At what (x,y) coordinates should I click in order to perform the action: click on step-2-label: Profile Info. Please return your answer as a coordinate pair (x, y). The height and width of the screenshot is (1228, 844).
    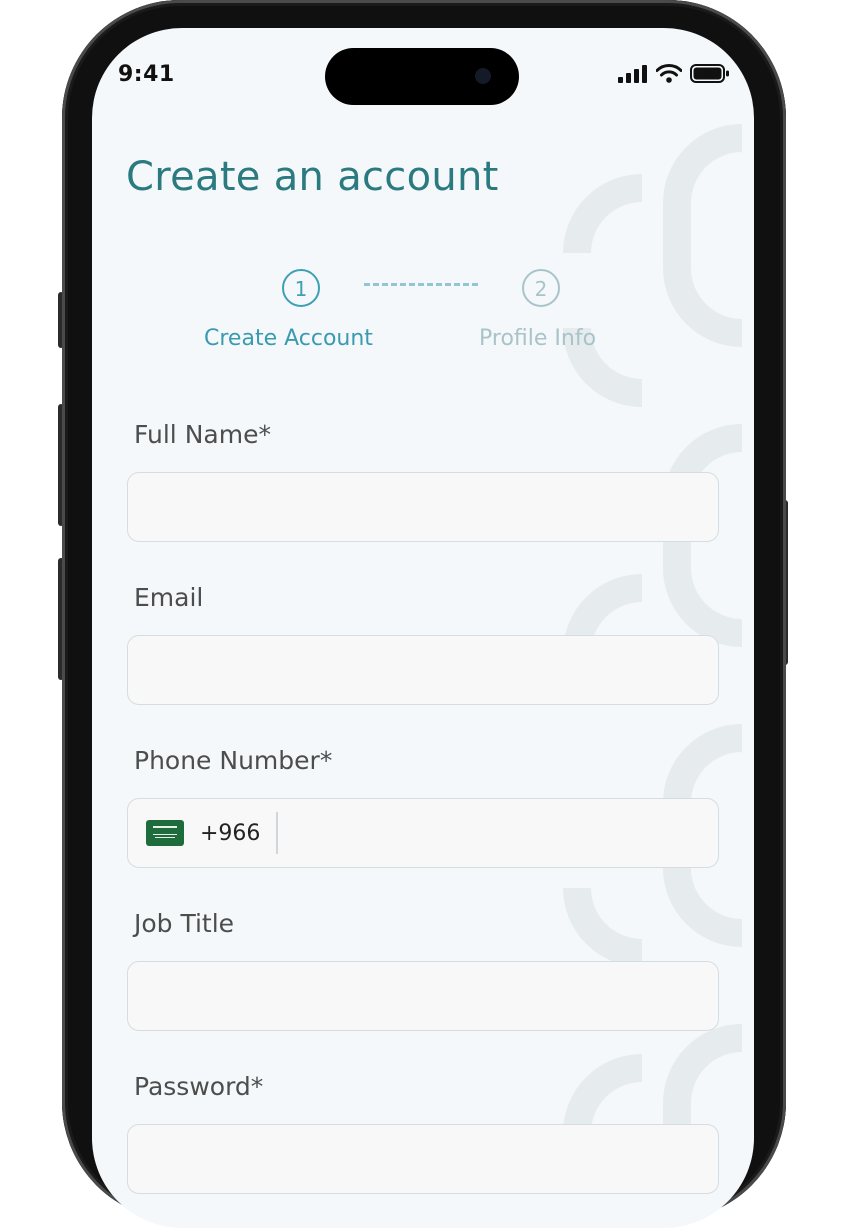
    Looking at the image, I should click on (538, 338).